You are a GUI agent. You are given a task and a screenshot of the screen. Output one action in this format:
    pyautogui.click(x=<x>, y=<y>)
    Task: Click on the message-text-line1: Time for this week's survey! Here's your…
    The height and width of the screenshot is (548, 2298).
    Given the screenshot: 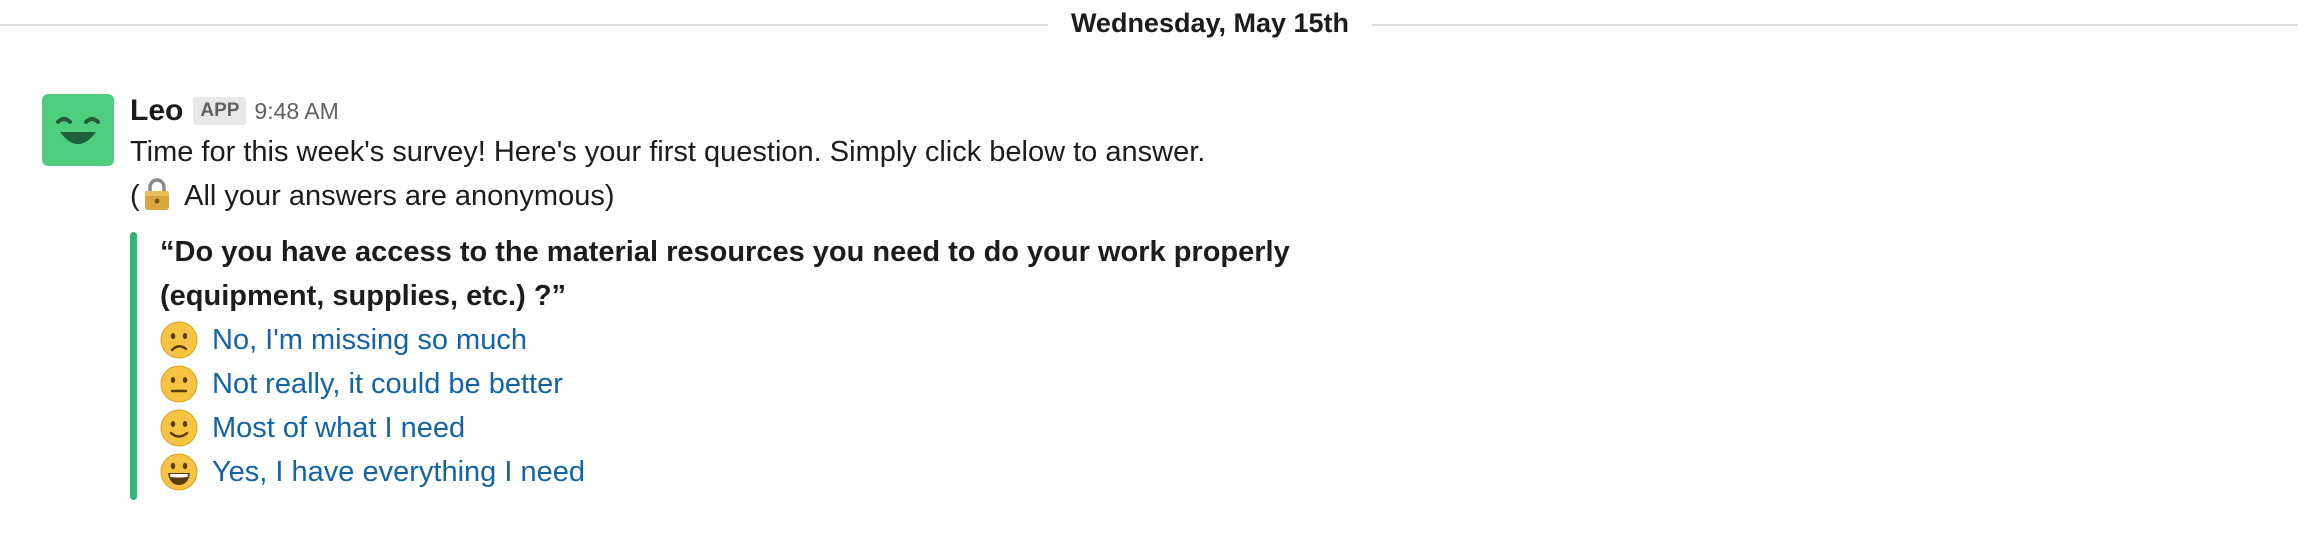 What is the action you would take?
    pyautogui.click(x=668, y=152)
    